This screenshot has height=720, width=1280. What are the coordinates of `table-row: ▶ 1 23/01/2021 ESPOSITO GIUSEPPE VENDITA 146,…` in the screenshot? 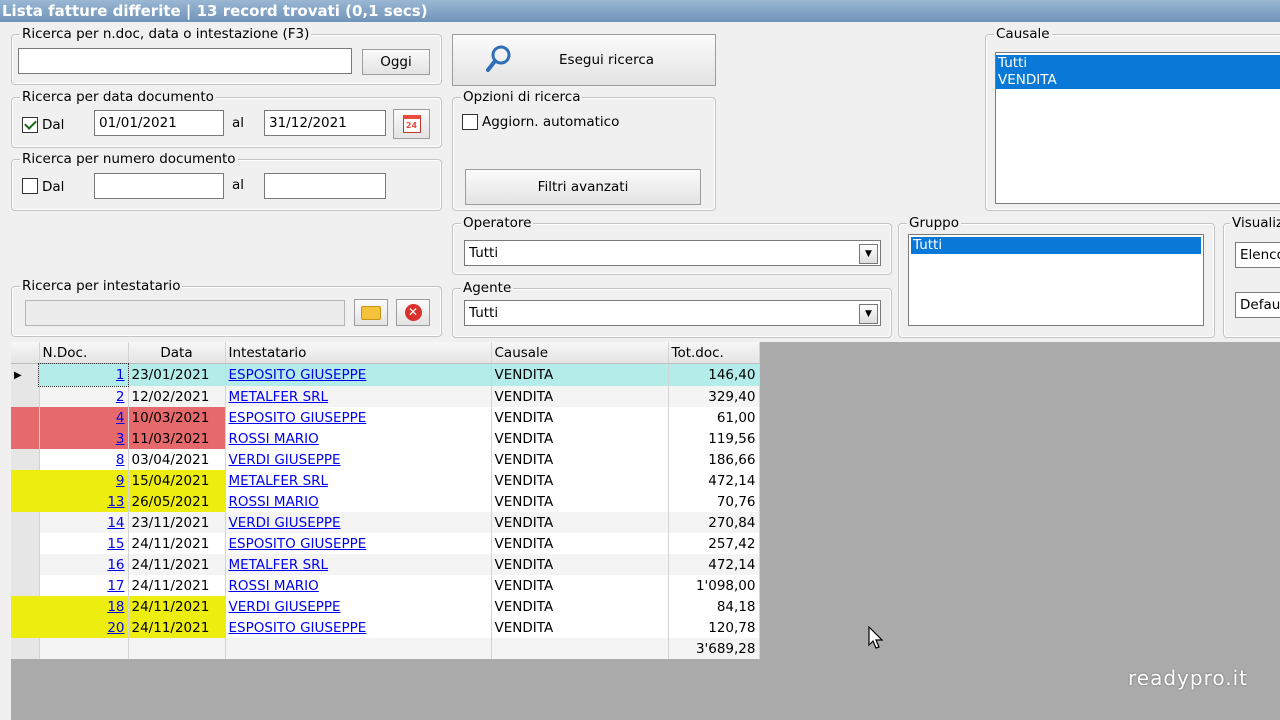 It's located at (385, 374).